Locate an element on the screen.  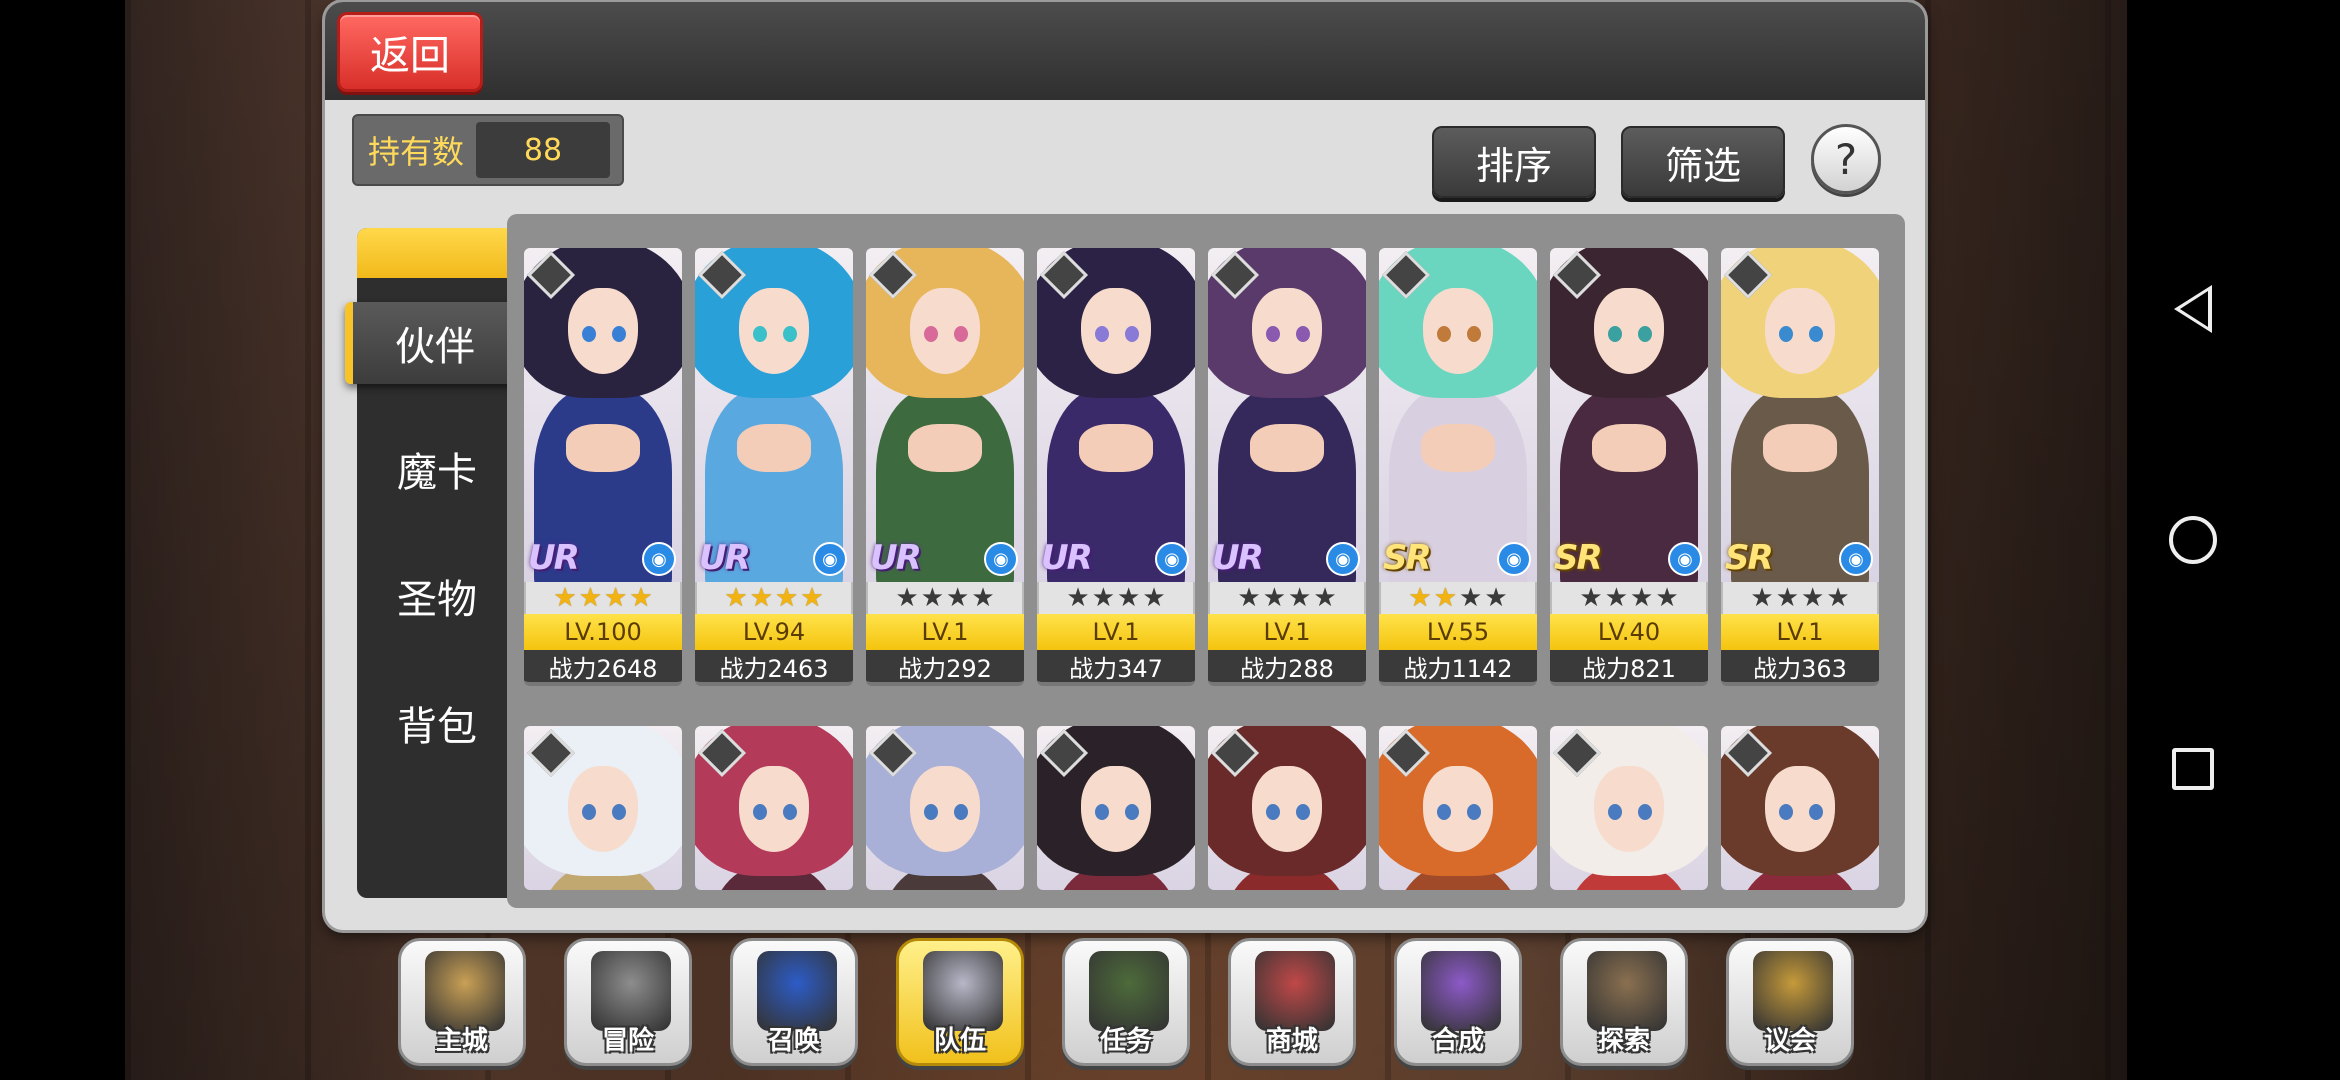
character-card: SR ◉ ★ ★ ★ ★ LV.40 战力821 is located at coordinates (1629, 467).